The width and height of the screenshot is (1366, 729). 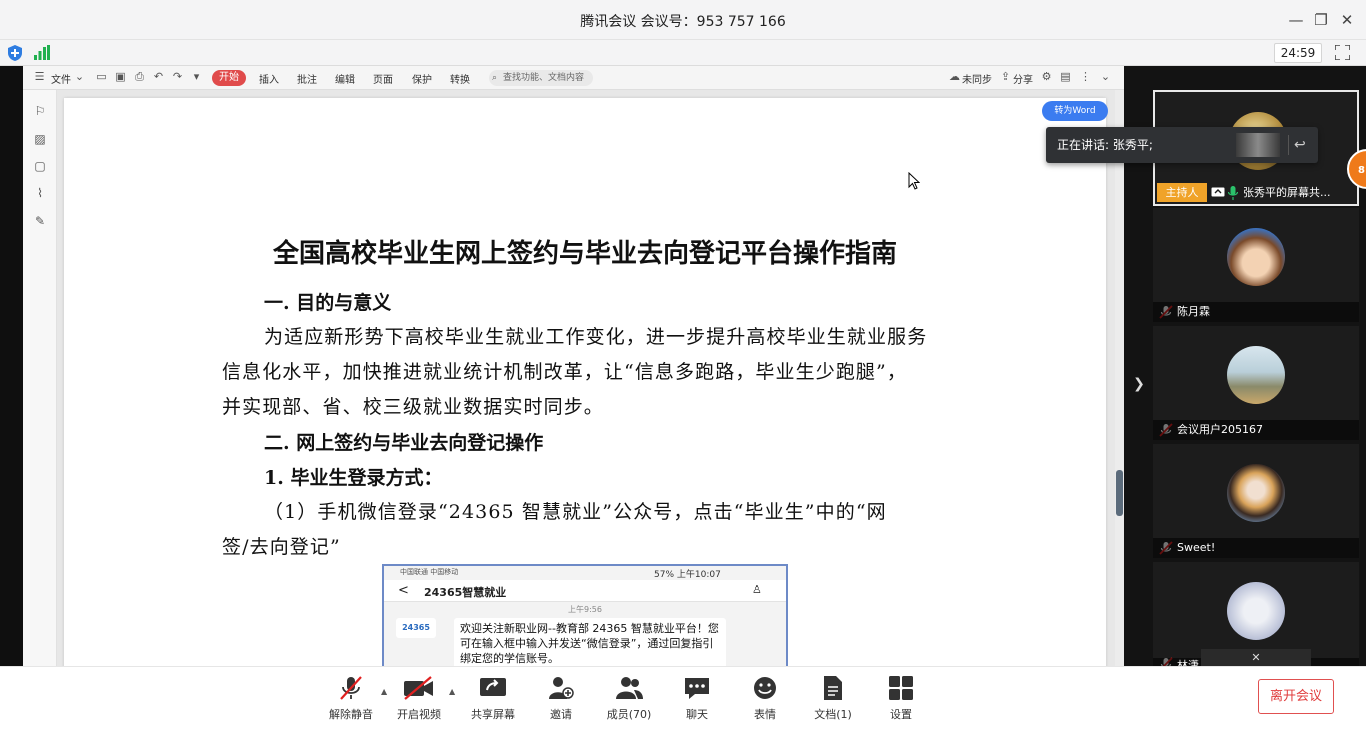 What do you see at coordinates (493, 700) in the screenshot?
I see `share-screen-button: 共享屏幕` at bounding box center [493, 700].